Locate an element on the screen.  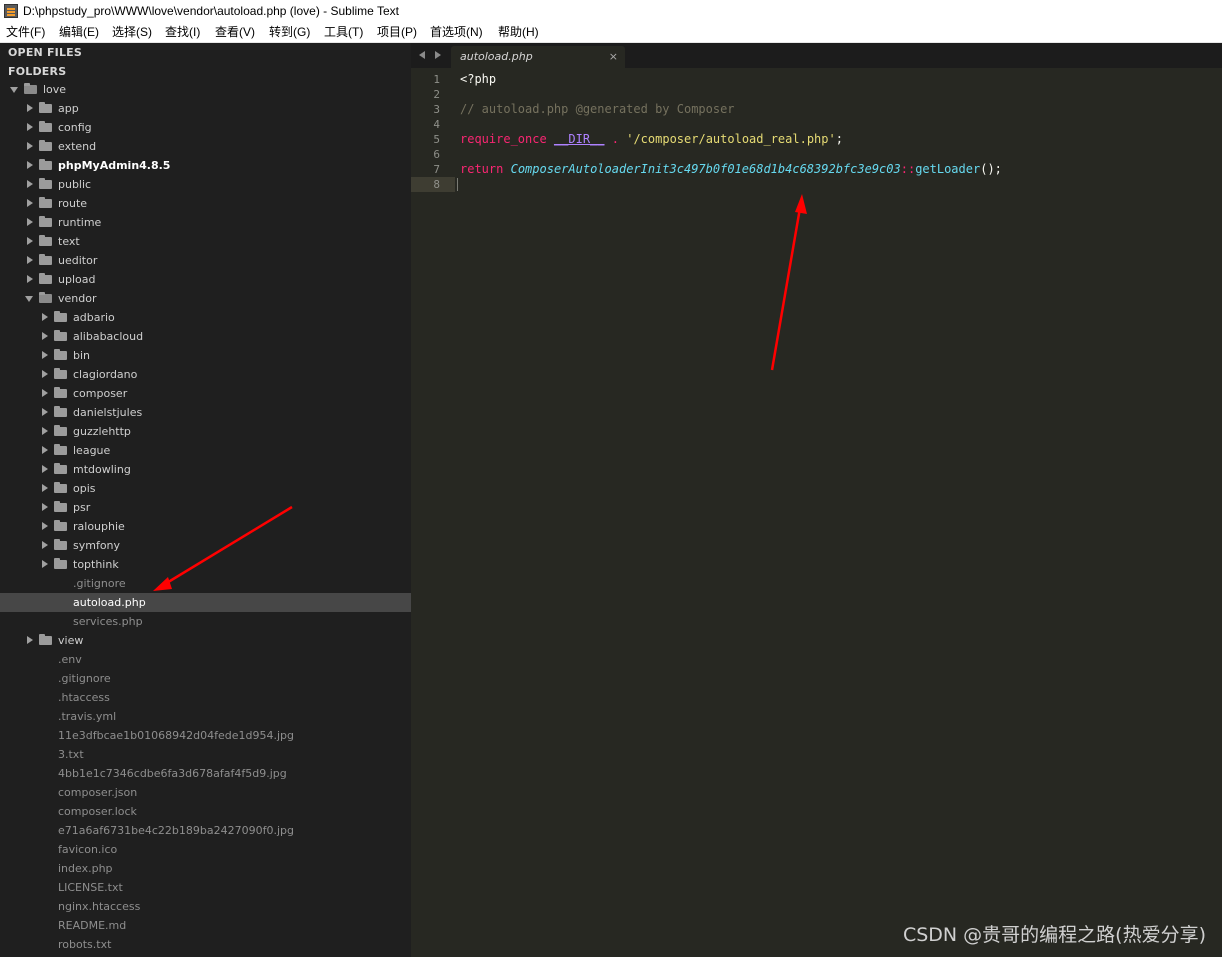
menu-file: 文件(F) is located at coordinates (25, 32).